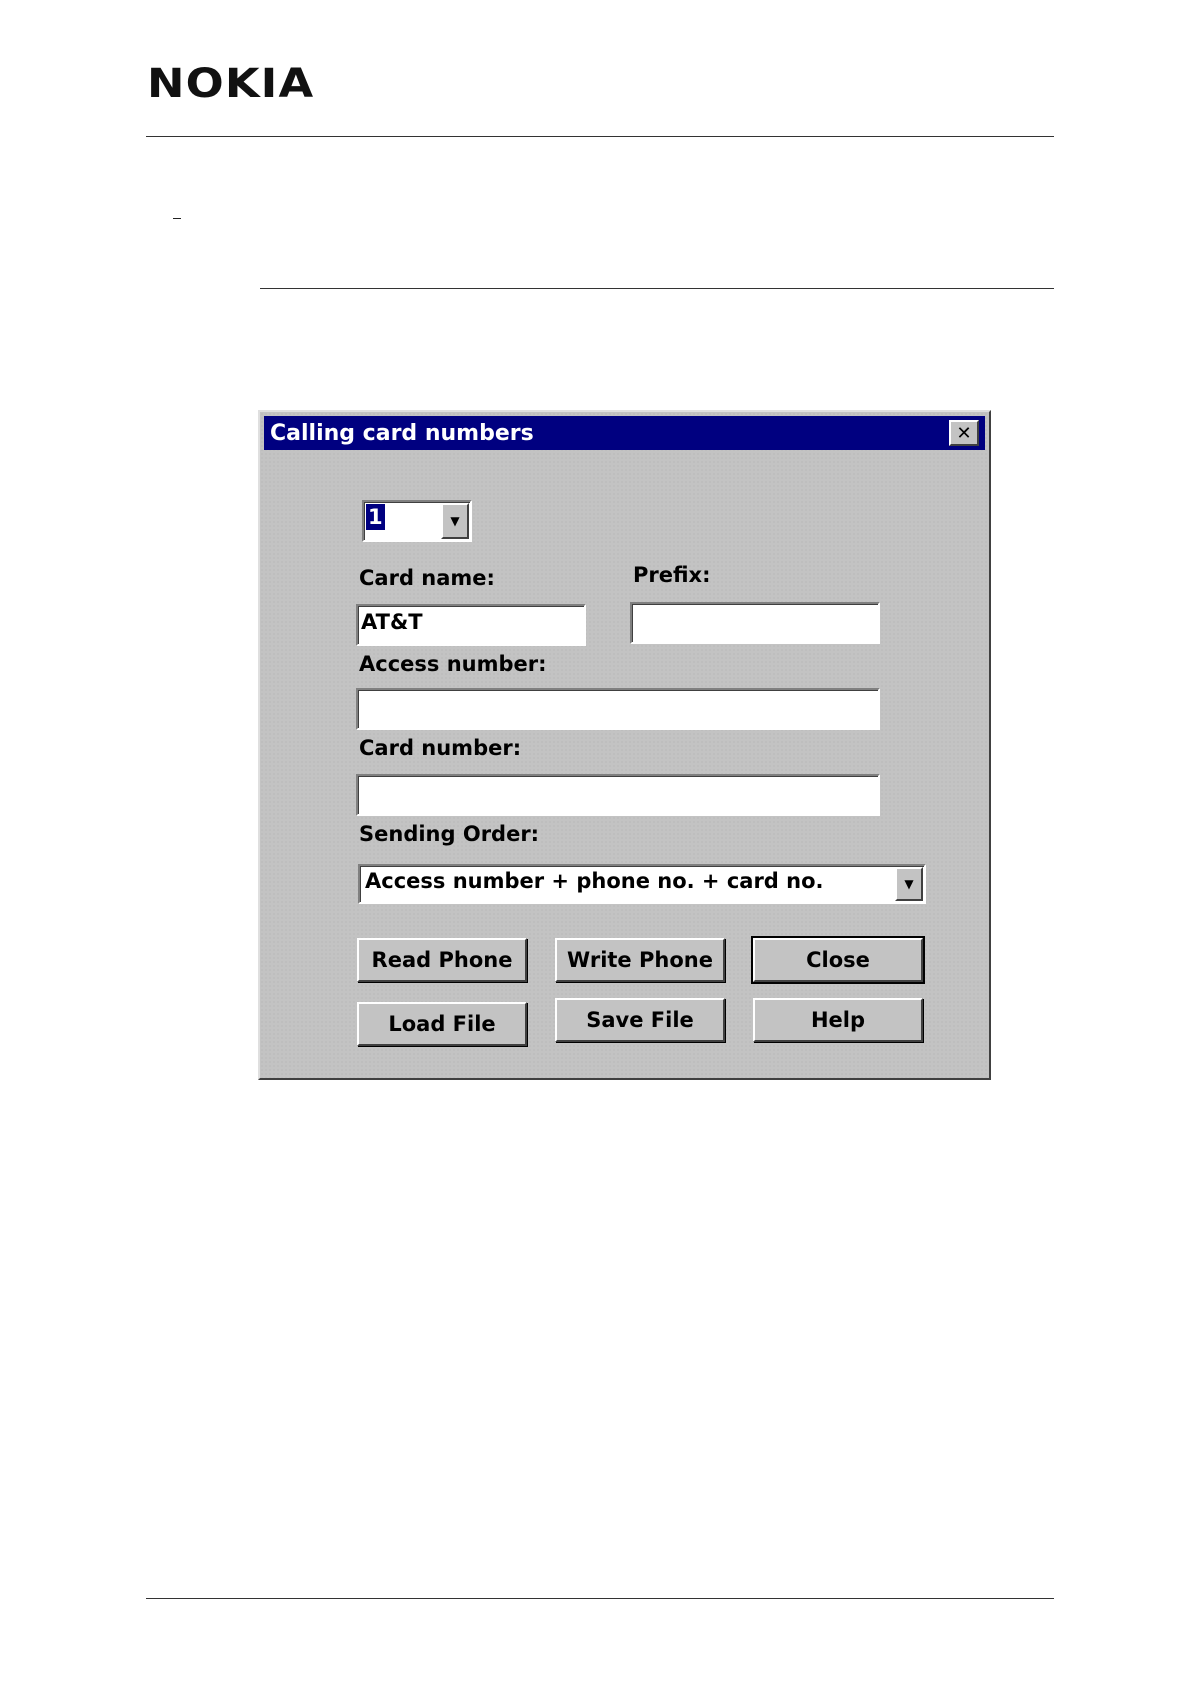  Describe the element at coordinates (640, 1020) in the screenshot. I see `save-file-button: Save File` at that location.